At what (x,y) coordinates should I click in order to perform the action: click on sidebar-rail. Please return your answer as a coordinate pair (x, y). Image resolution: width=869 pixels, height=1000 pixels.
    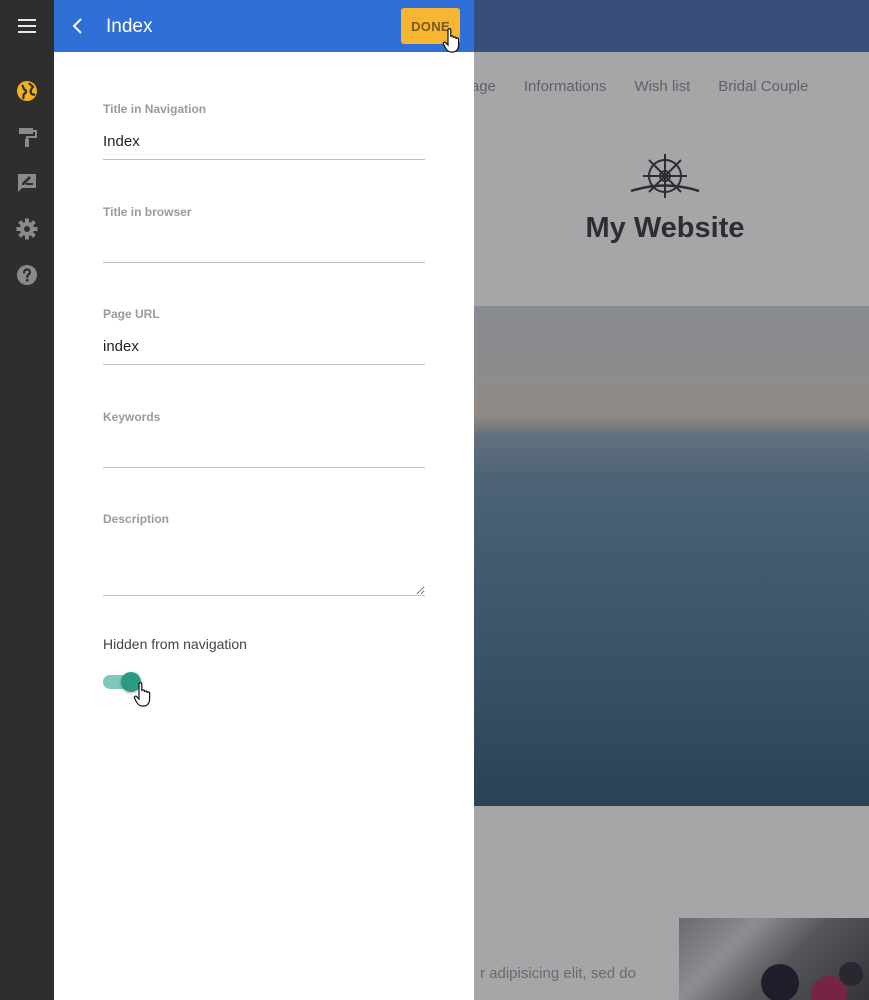
    Looking at the image, I should click on (27, 500).